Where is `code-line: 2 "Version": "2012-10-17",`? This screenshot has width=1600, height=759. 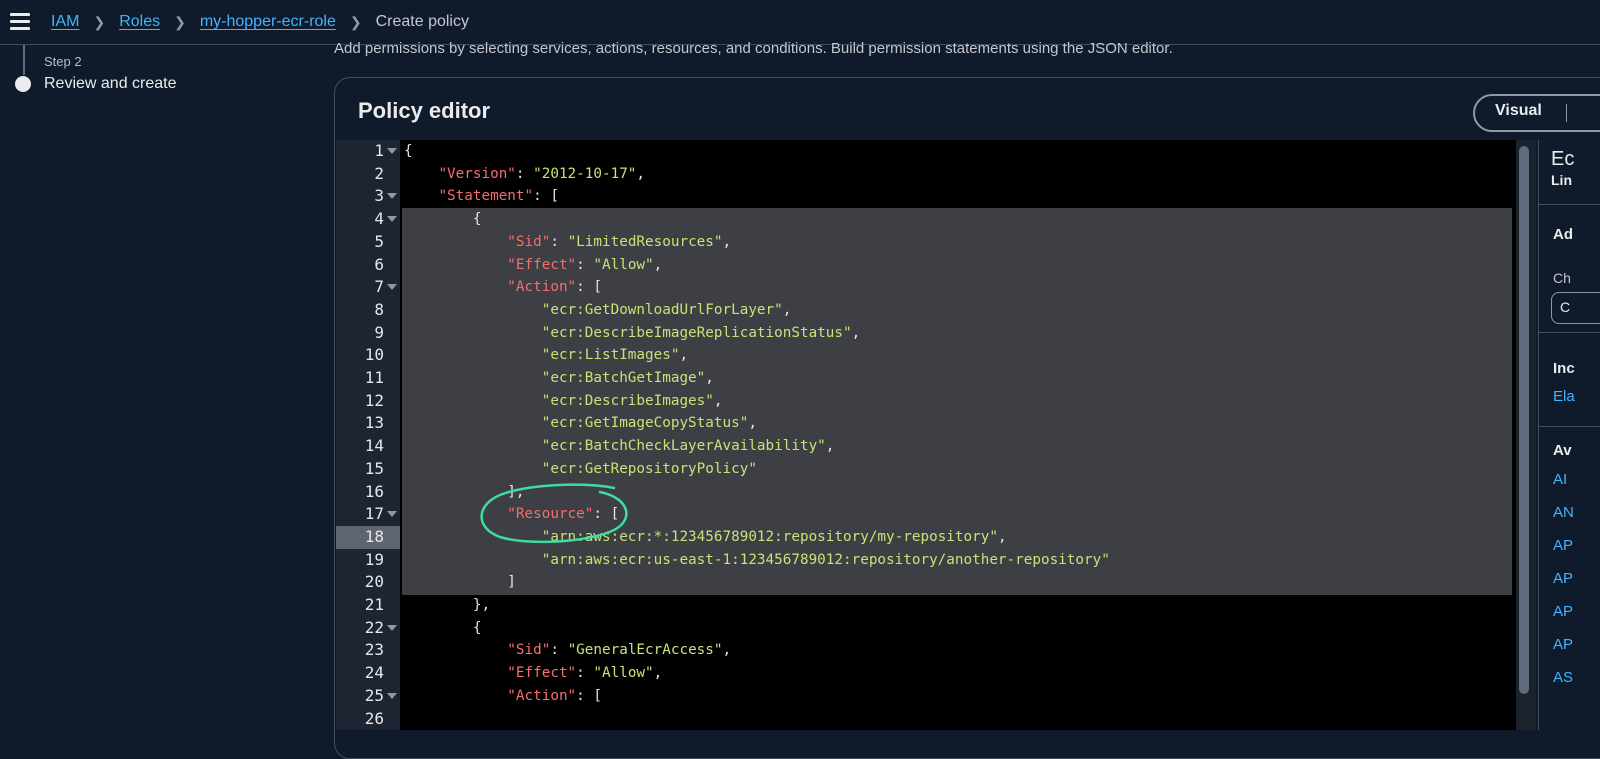
code-line: 2 "Version": "2012-10-17", is located at coordinates (926, 174).